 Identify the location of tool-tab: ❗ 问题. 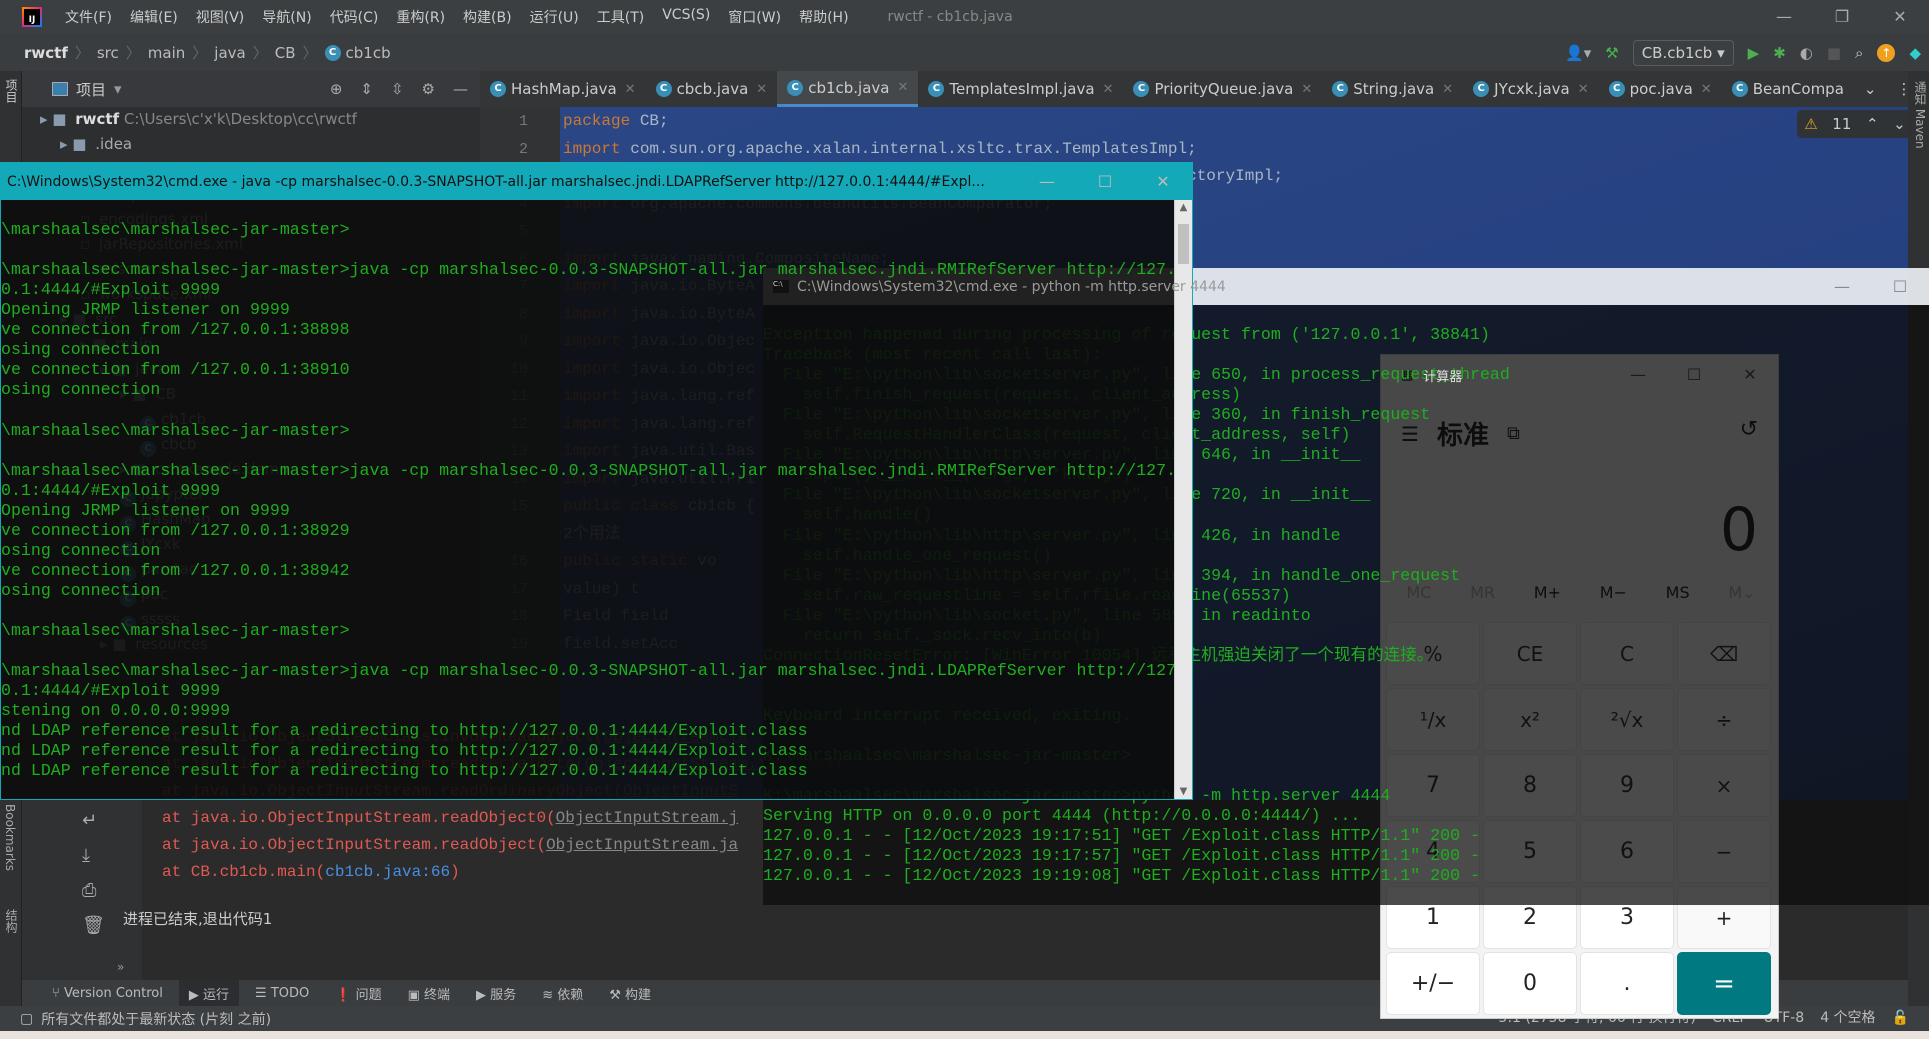
(358, 993).